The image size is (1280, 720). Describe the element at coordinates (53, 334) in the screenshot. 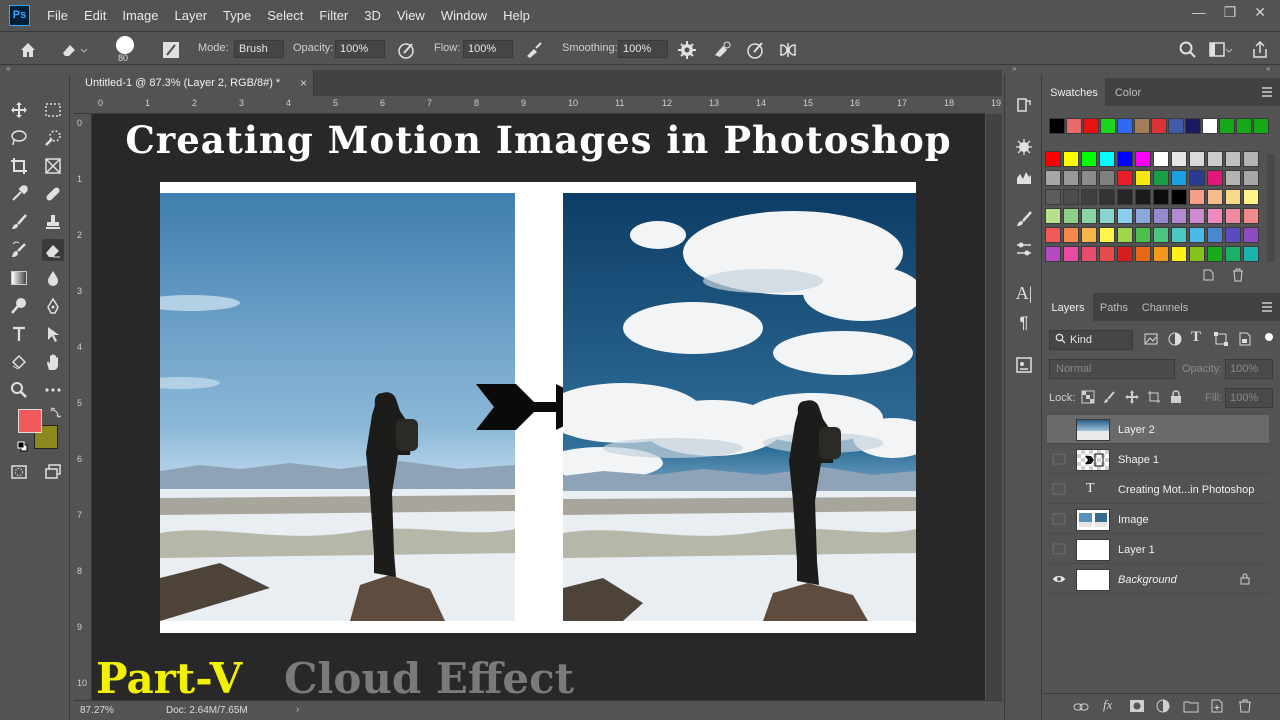

I see `path-selection-tool-icon` at that location.